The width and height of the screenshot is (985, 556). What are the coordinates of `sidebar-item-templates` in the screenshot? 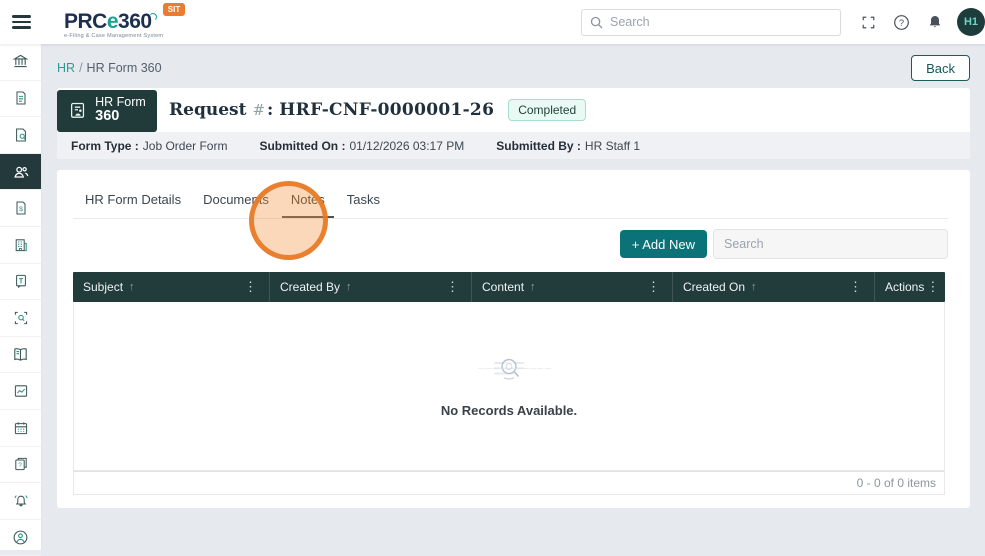 It's located at (20, 282).